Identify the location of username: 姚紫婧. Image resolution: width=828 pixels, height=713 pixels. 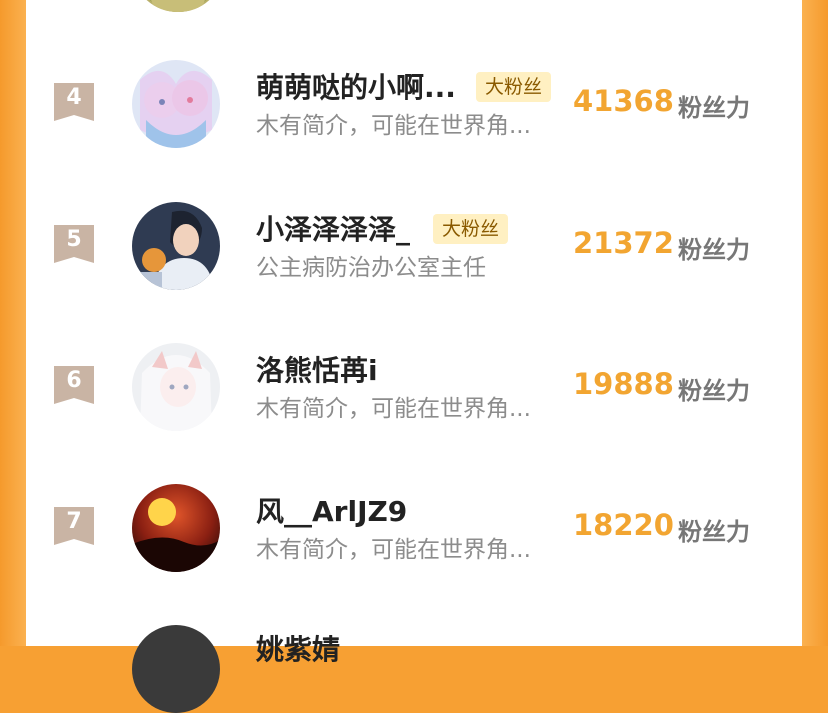
(298, 648).